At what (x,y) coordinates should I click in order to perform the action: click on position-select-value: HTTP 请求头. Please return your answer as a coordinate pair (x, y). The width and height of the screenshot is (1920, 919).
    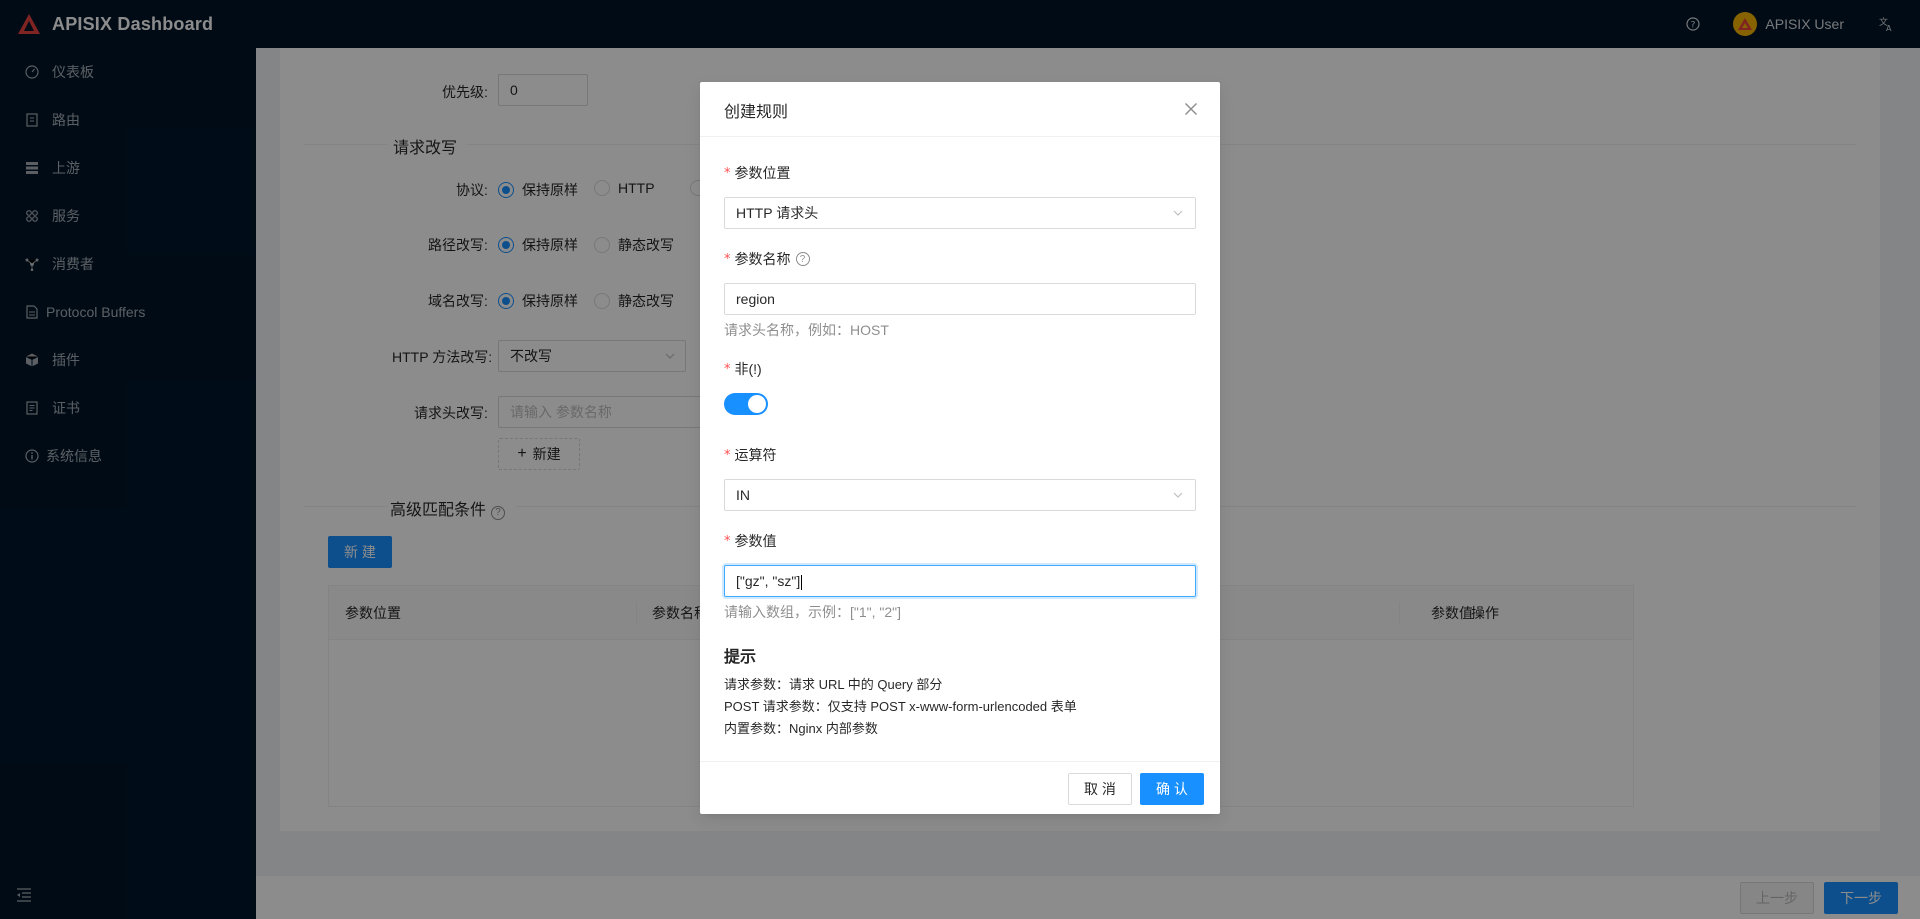
    Looking at the image, I should click on (777, 213).